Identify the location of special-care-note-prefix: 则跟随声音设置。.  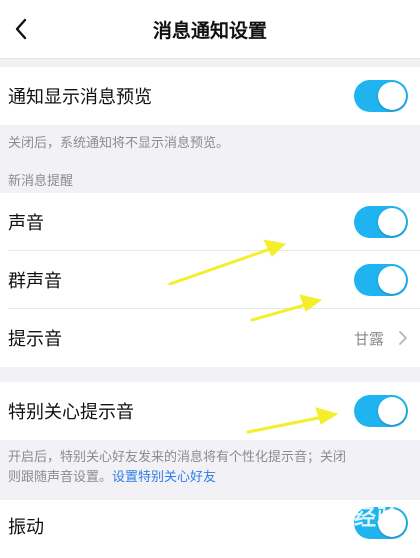
(60, 477).